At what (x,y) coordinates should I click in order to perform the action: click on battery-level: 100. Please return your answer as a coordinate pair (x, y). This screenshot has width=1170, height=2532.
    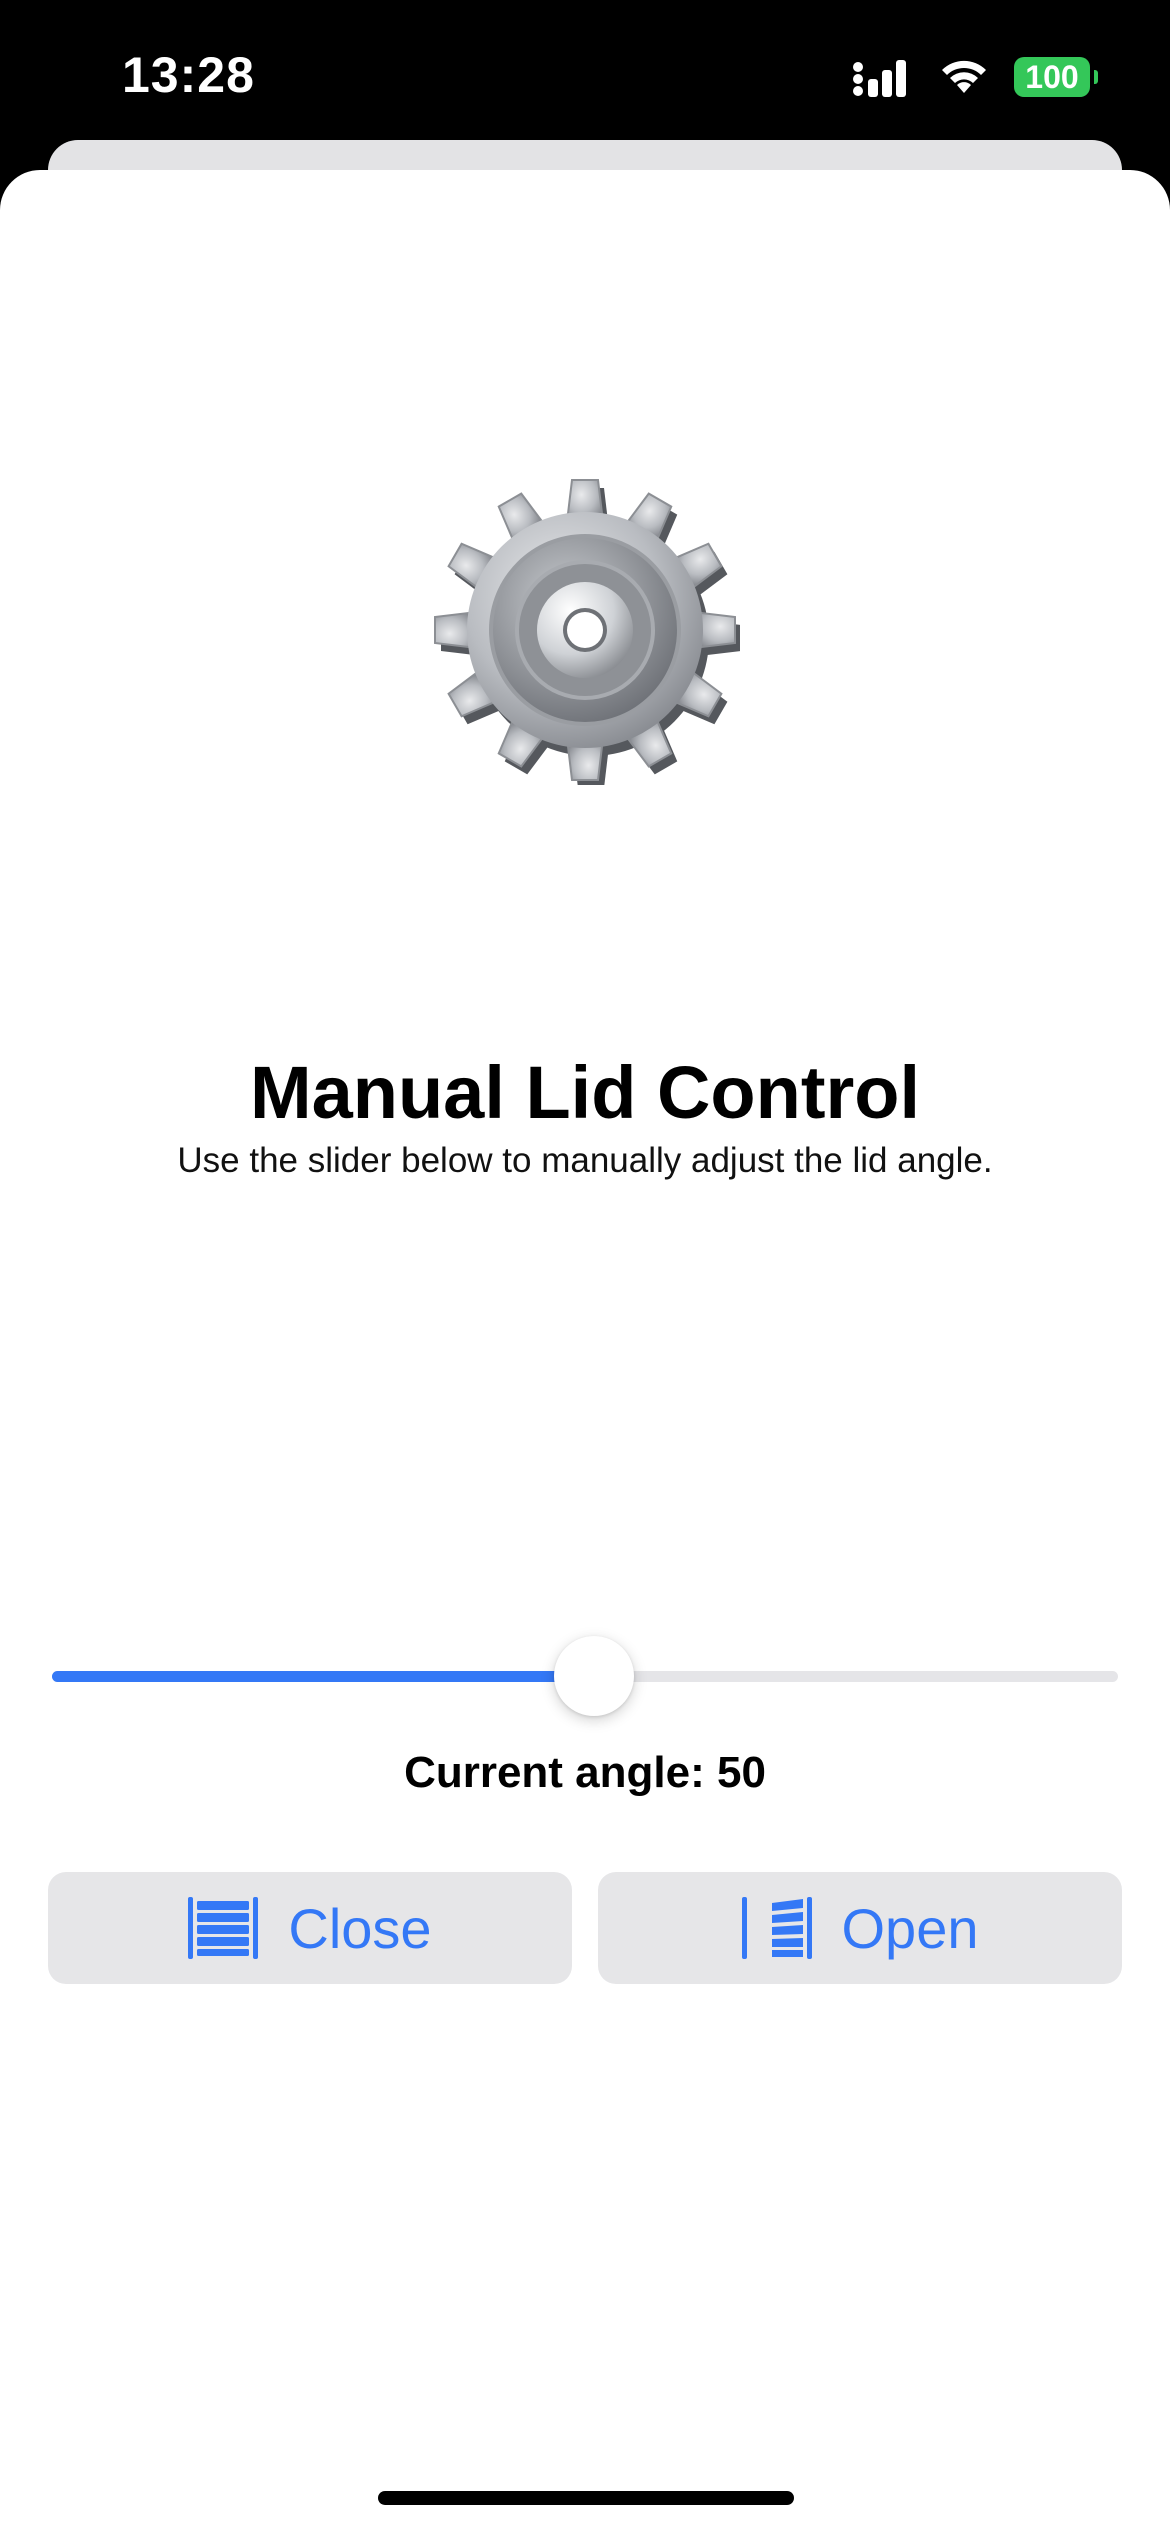
    Looking at the image, I should click on (1052, 76).